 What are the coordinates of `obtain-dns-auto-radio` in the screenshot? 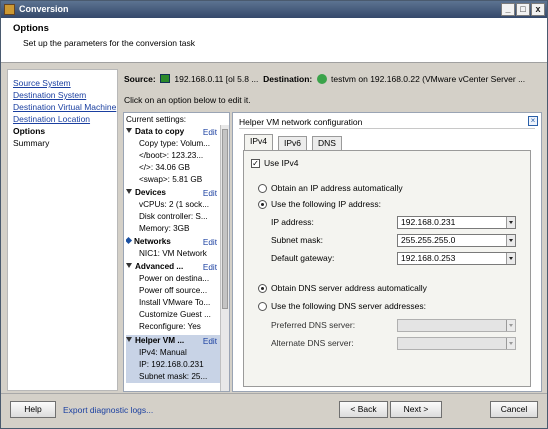 It's located at (262, 288).